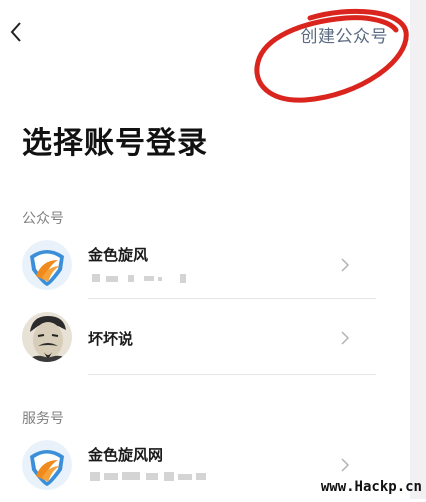  I want to click on red-annotation-circle, so click(331, 55).